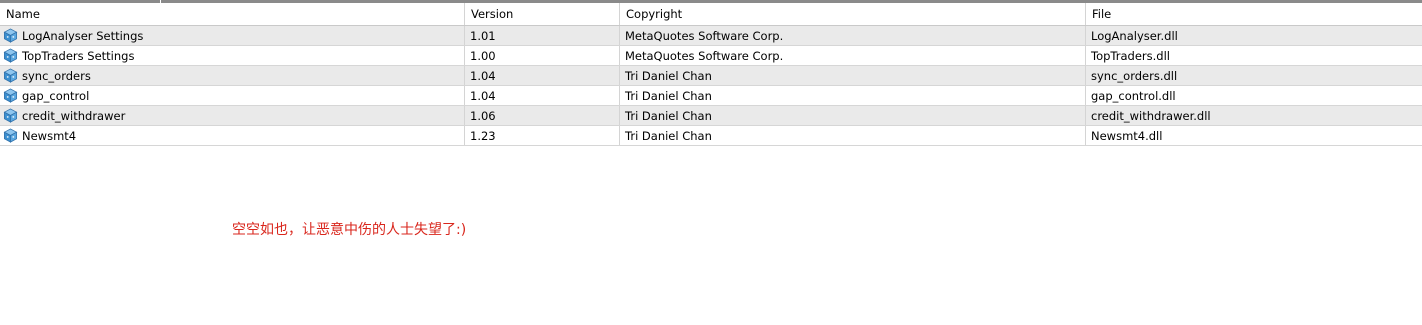 This screenshot has height=325, width=1422. What do you see at coordinates (78, 56) in the screenshot?
I see `plugin-name: TopTraders Settings` at bounding box center [78, 56].